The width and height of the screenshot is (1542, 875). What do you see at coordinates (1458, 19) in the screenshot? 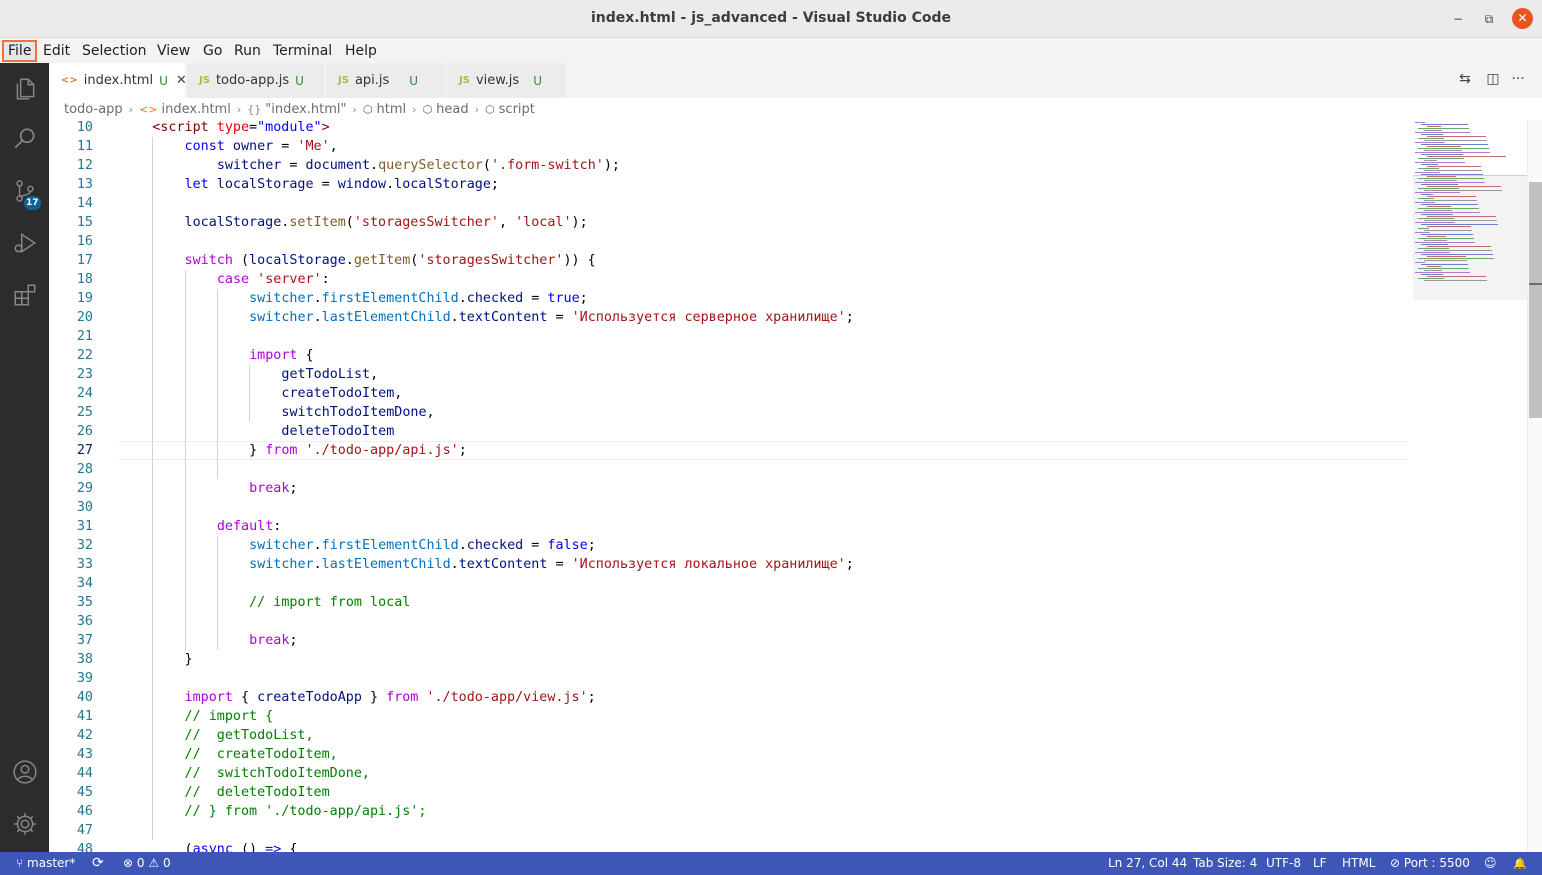
I see `minimize-icon: −` at bounding box center [1458, 19].